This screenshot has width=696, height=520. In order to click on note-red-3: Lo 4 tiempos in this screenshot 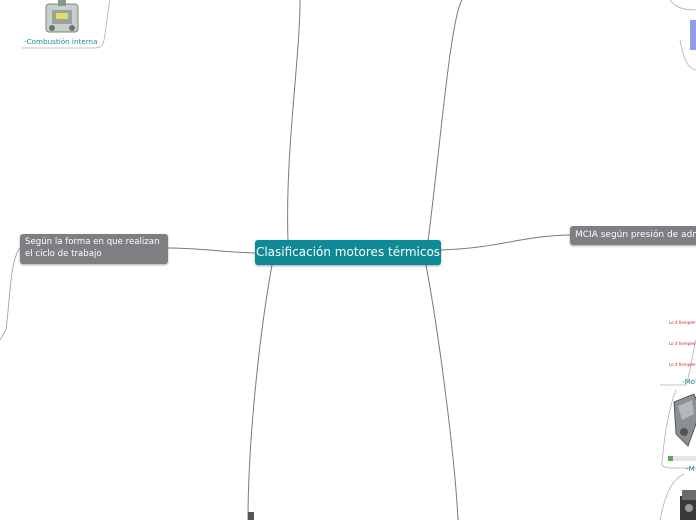, I will do `click(682, 364)`.